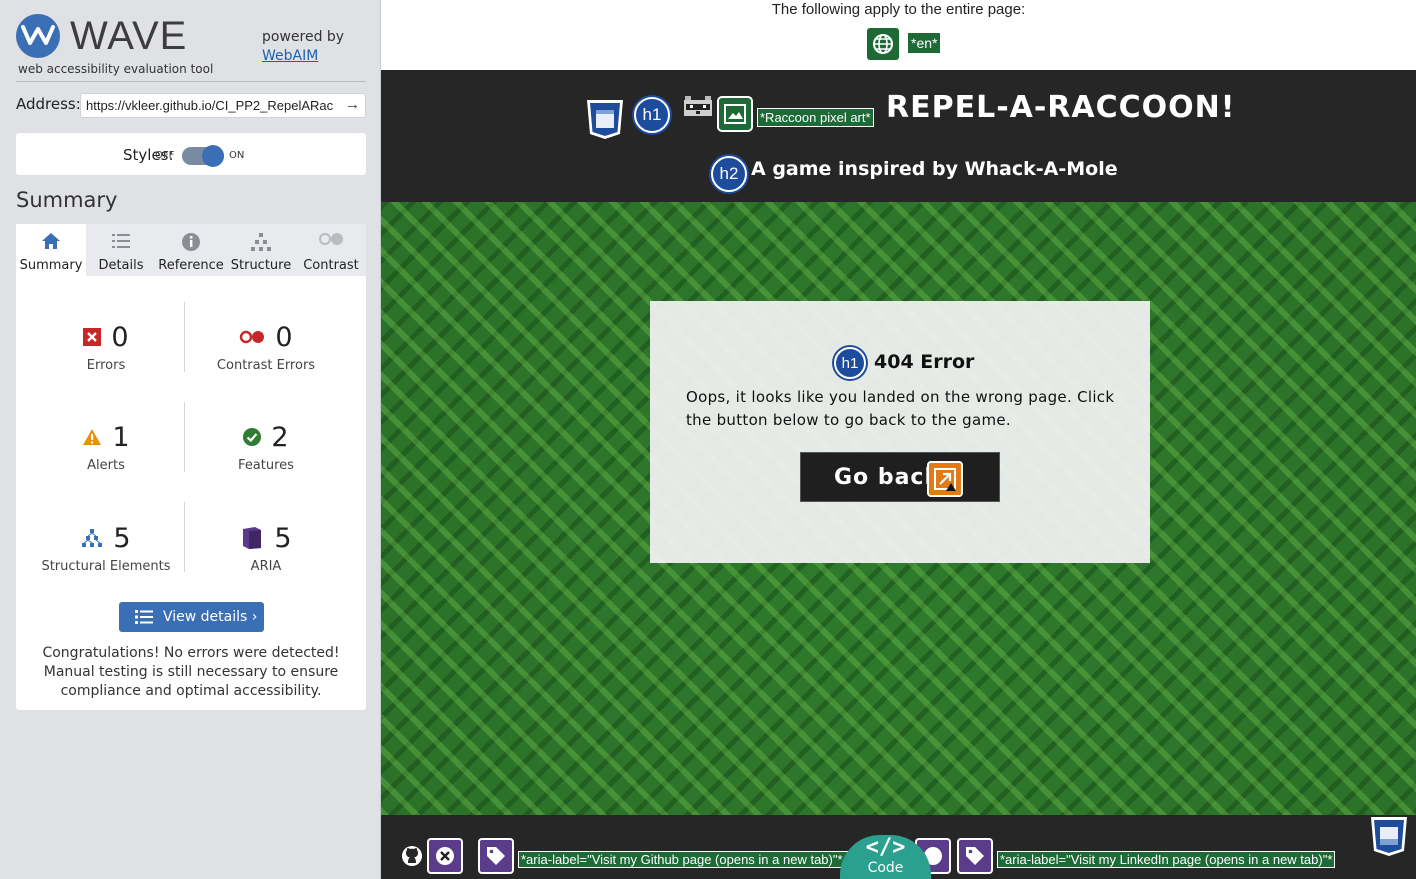  Describe the element at coordinates (121, 250) in the screenshot. I see `tab-details: Details` at that location.